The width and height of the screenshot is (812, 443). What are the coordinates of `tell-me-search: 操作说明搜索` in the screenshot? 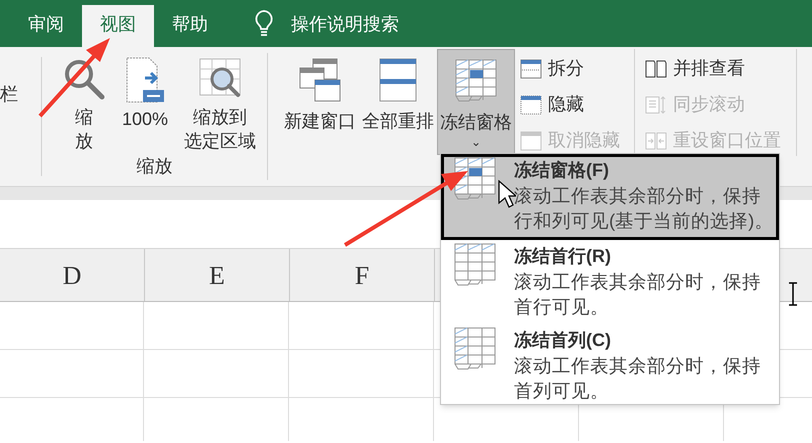 It's located at (345, 24).